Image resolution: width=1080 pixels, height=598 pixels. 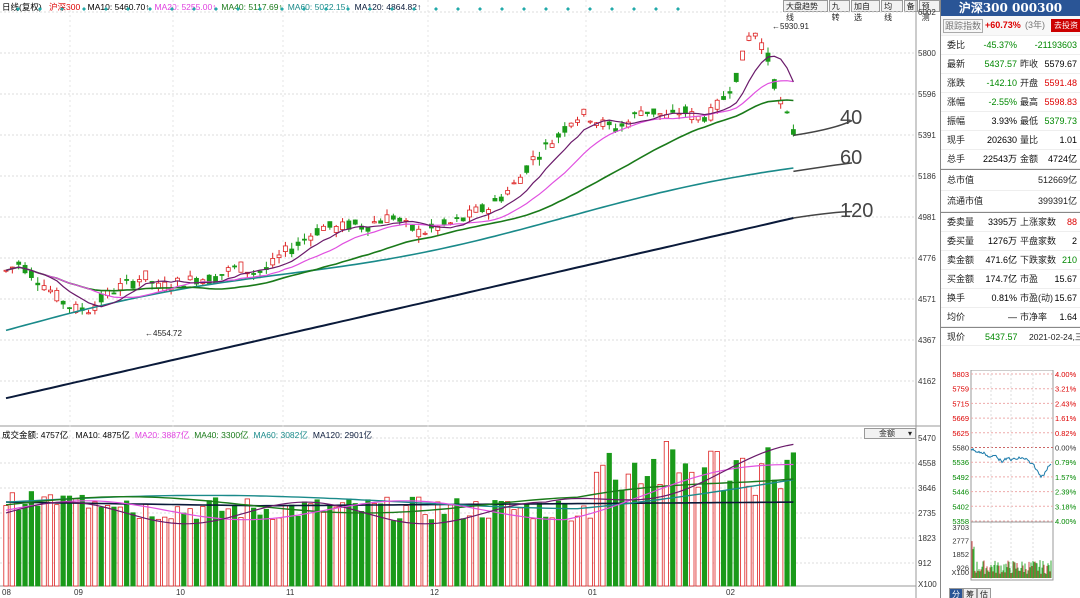 I want to click on invest-button: 去投资, so click(x=1065, y=25).